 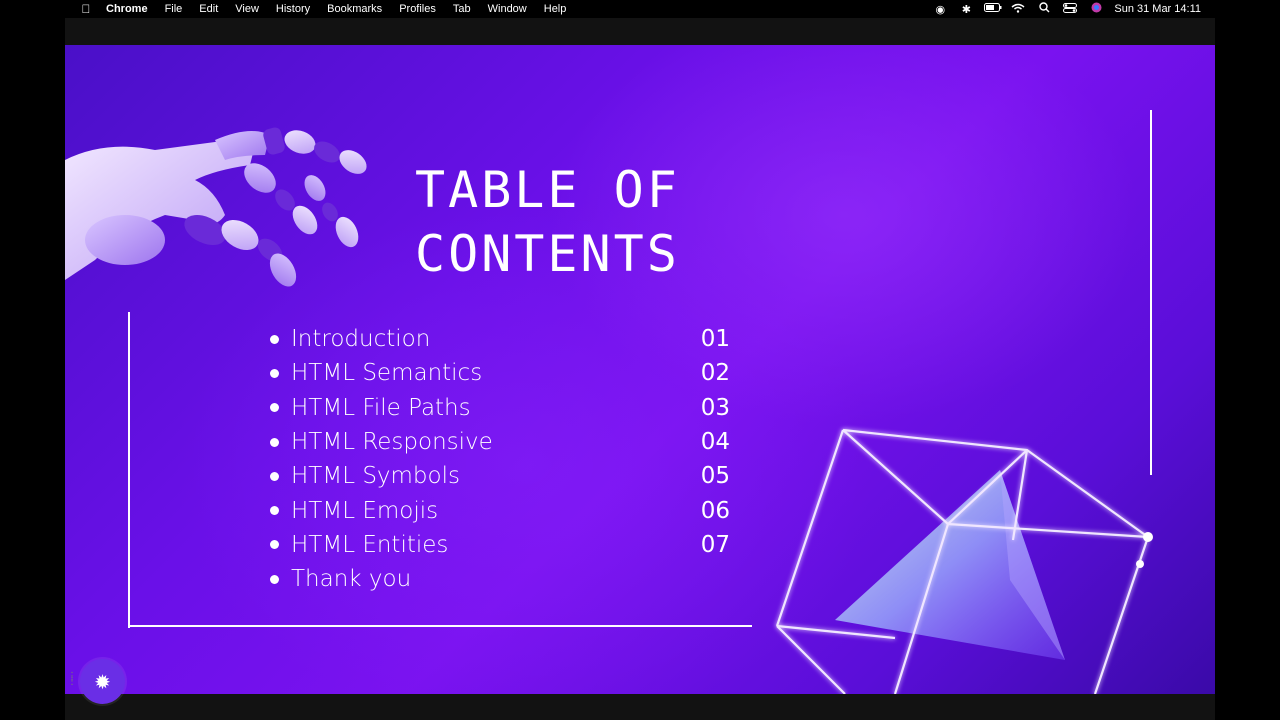 I want to click on control-center-icon, so click(x=1070, y=9).